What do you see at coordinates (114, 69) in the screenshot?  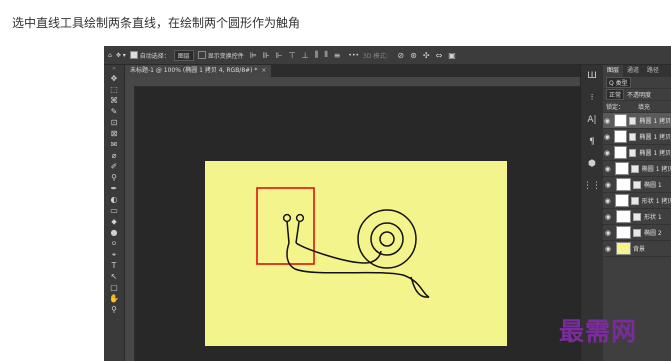 I see `collapse-toolbar-icon: »` at bounding box center [114, 69].